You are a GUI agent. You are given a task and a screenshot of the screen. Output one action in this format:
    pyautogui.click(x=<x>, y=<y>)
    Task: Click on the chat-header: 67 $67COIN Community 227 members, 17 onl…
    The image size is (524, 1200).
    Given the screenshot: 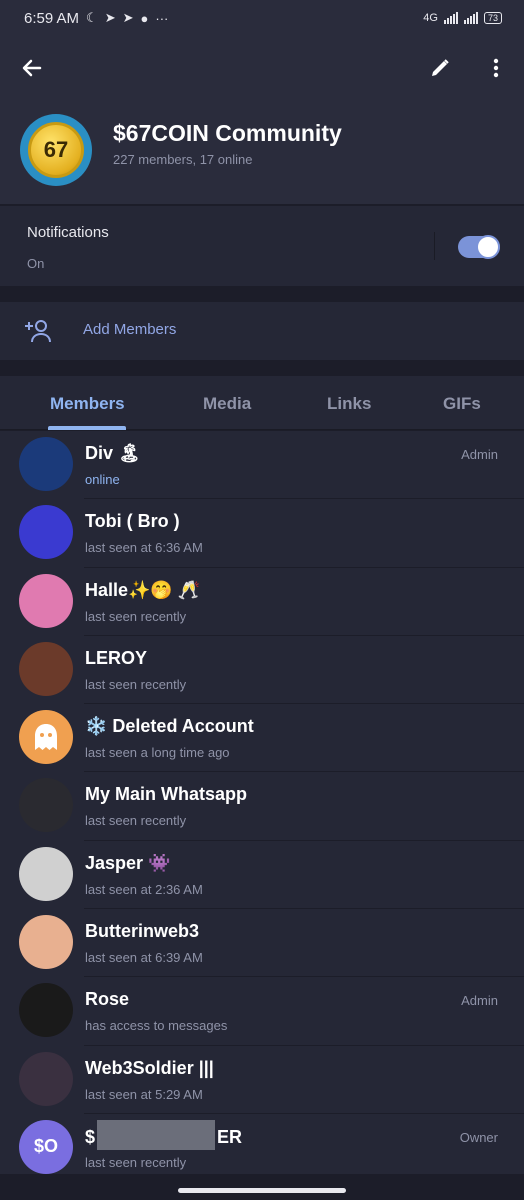 What is the action you would take?
    pyautogui.click(x=262, y=120)
    